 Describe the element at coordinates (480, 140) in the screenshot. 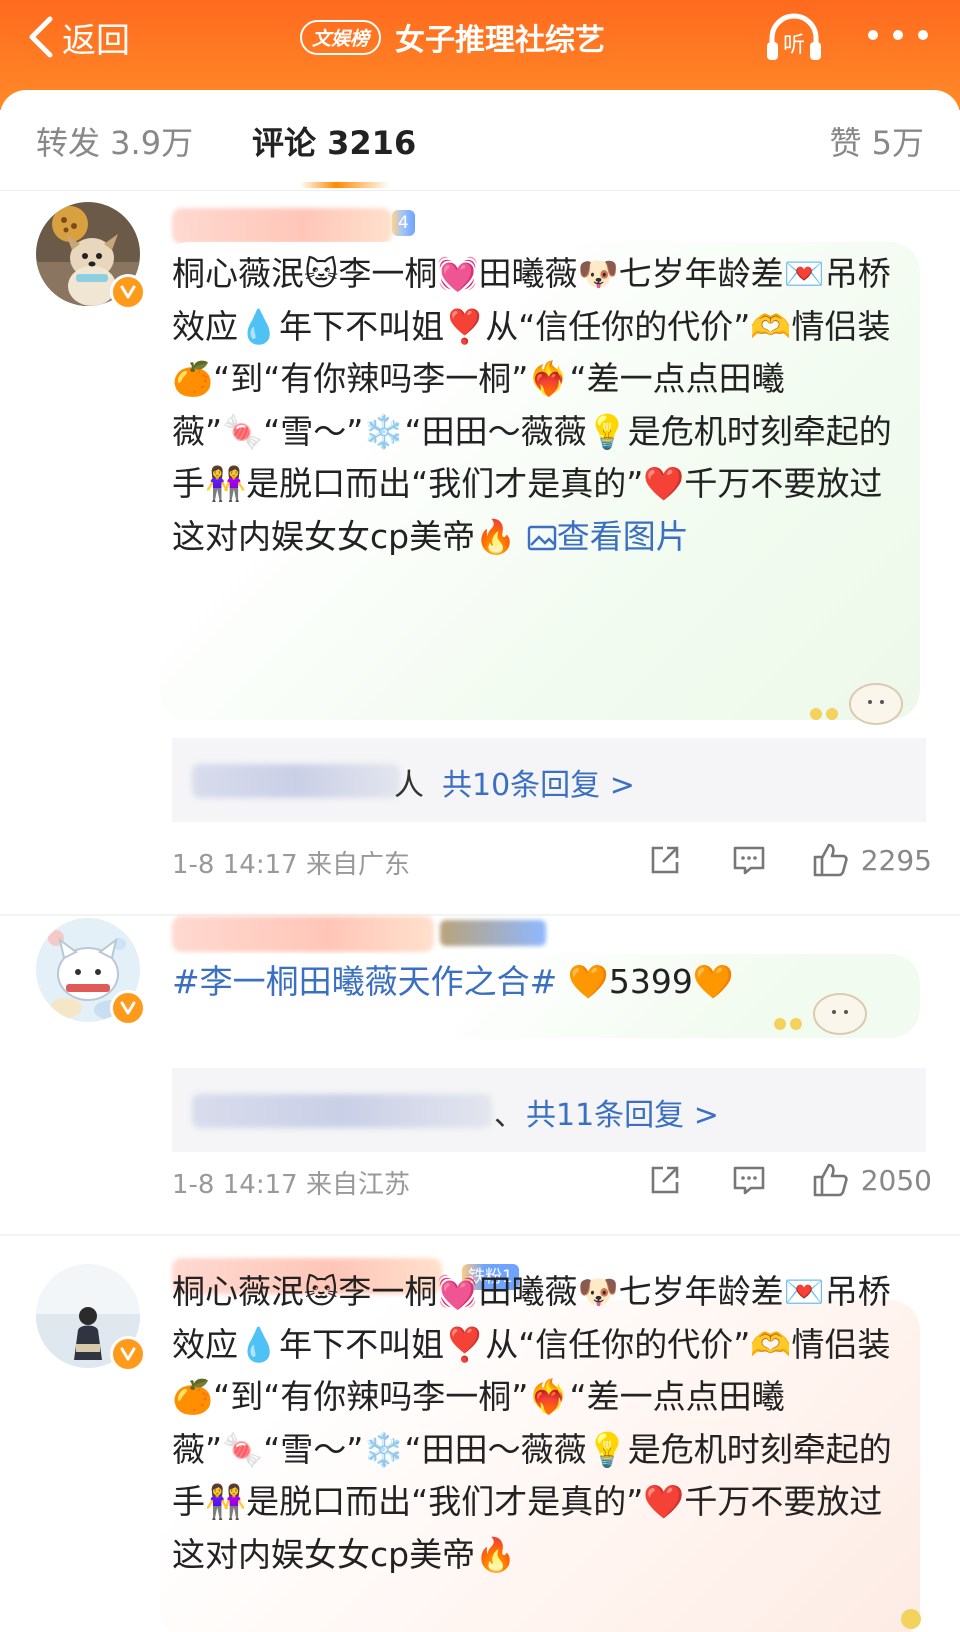

I see `tab-bar: 转发 3.9万 评论 3216 赞 5万` at that location.